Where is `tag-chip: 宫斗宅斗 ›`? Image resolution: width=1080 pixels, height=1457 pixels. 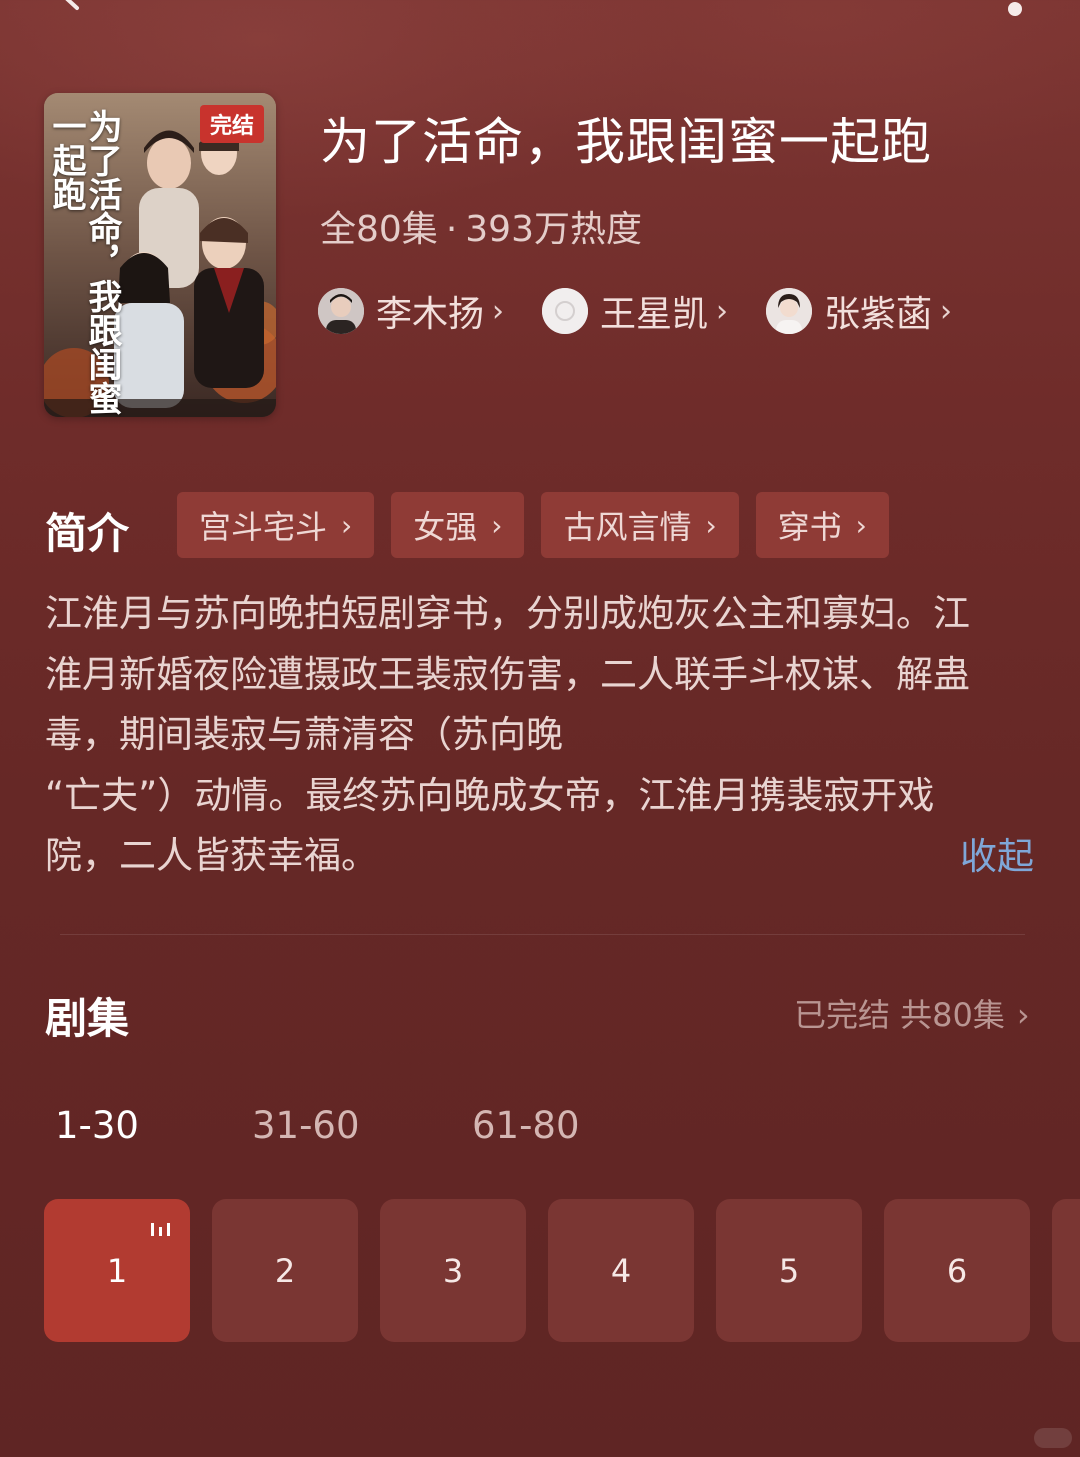 tag-chip: 宫斗宅斗 › is located at coordinates (276, 525).